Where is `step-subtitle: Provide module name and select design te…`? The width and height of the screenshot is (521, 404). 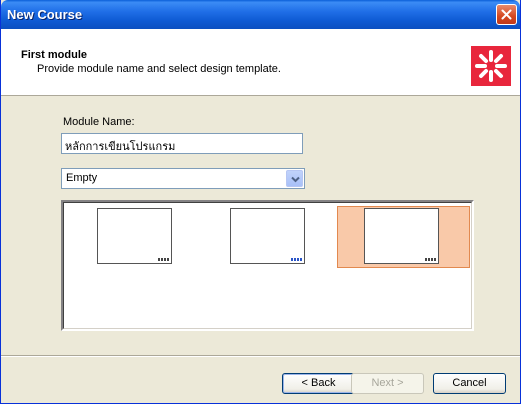
step-subtitle: Provide module name and select design te… is located at coordinates (159, 69).